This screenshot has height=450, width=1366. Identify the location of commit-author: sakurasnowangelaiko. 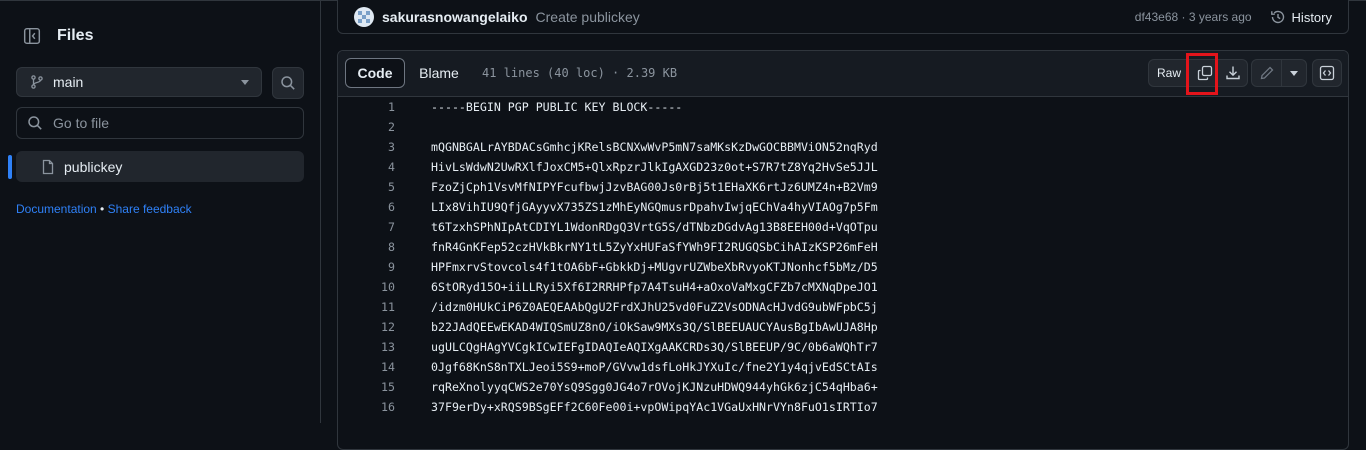
(455, 17).